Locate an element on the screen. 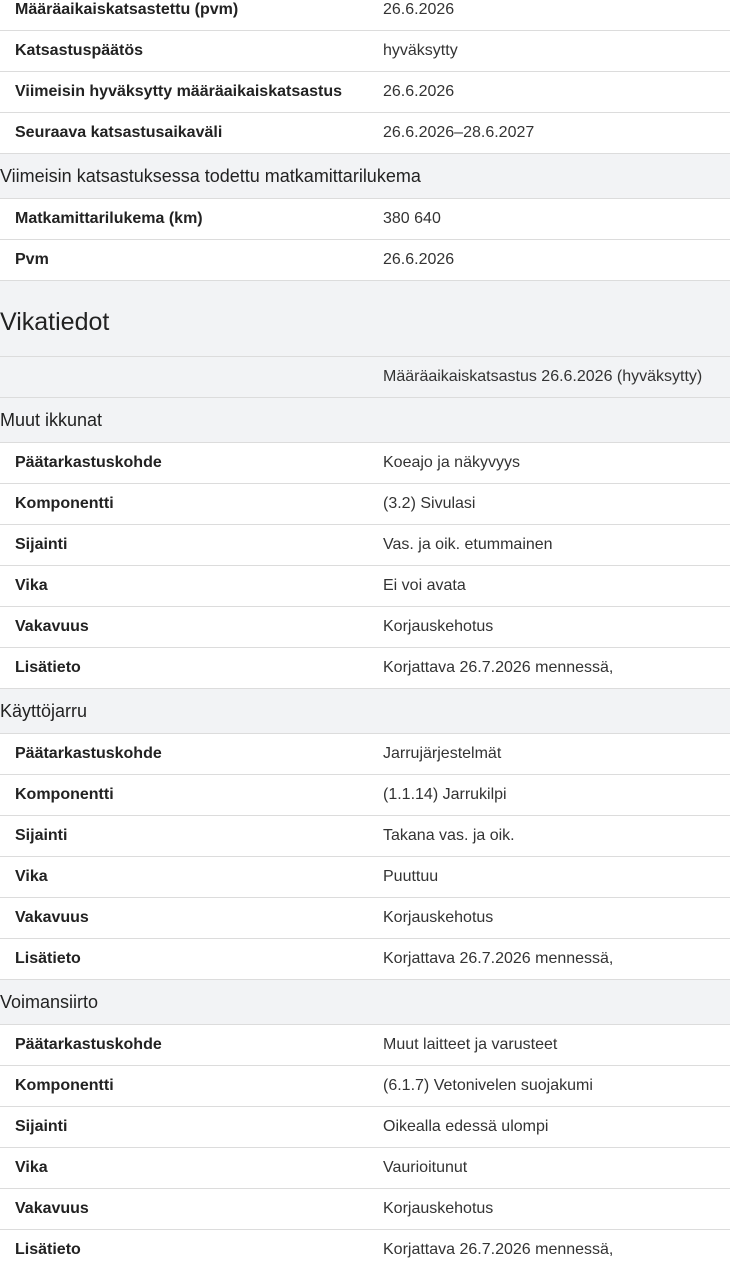  row-value: Koeajo ja näkyvyys is located at coordinates (451, 462).